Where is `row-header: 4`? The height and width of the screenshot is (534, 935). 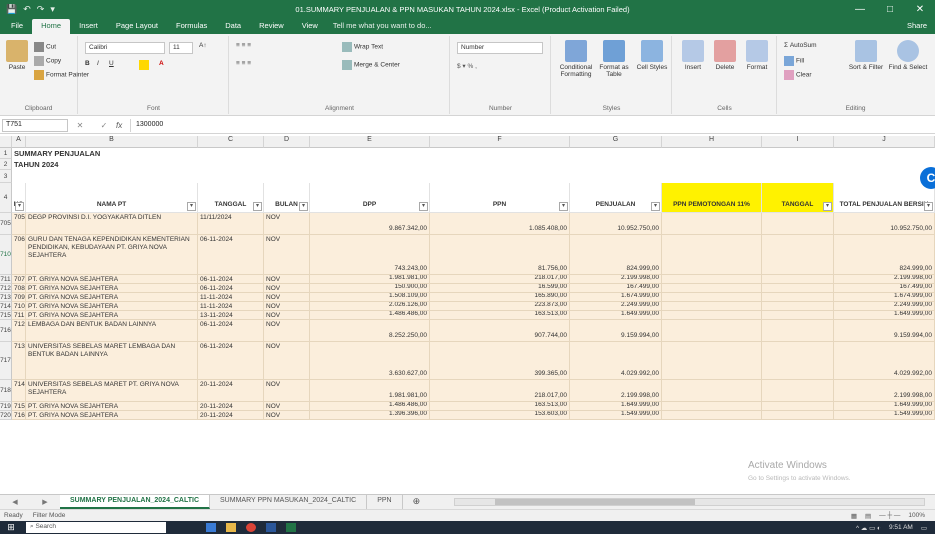
row-header: 4 is located at coordinates (6, 198).